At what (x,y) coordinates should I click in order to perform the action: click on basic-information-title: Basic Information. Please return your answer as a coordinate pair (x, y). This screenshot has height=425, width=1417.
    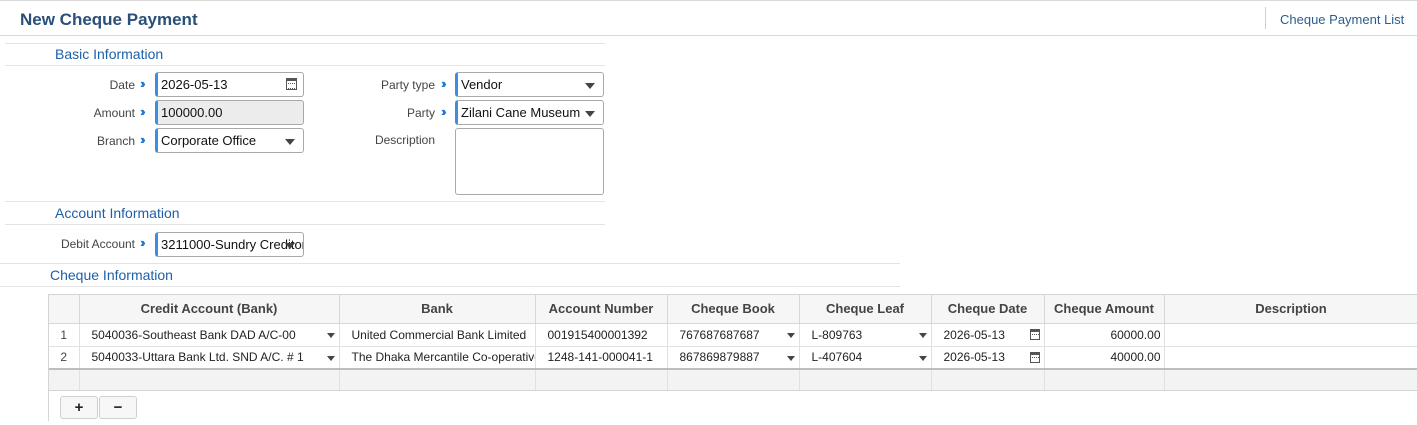
    Looking at the image, I should click on (109, 54).